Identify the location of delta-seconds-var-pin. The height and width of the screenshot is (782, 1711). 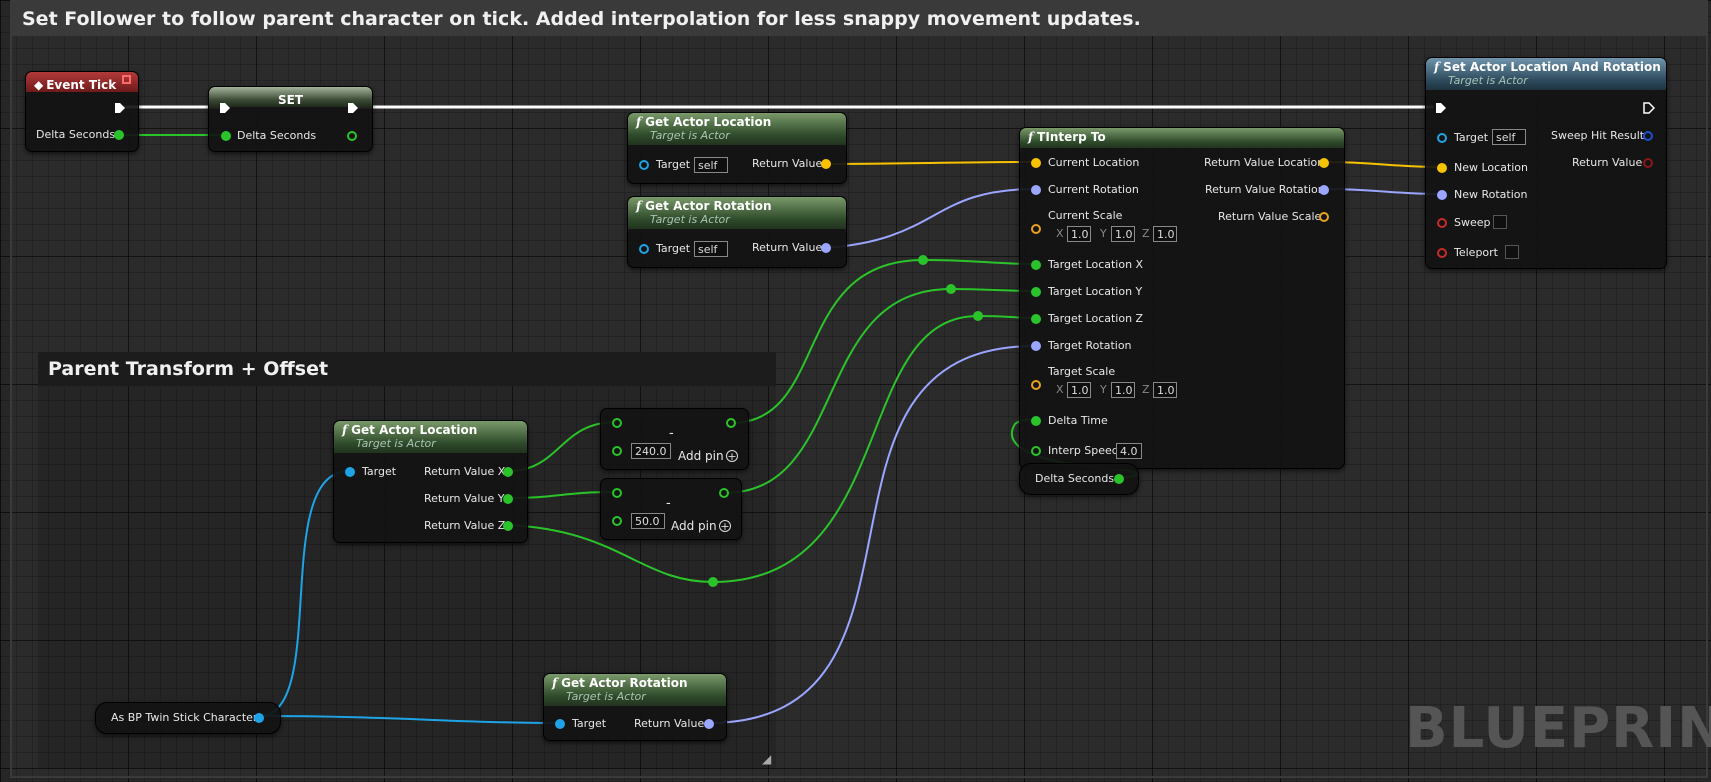
(1119, 479).